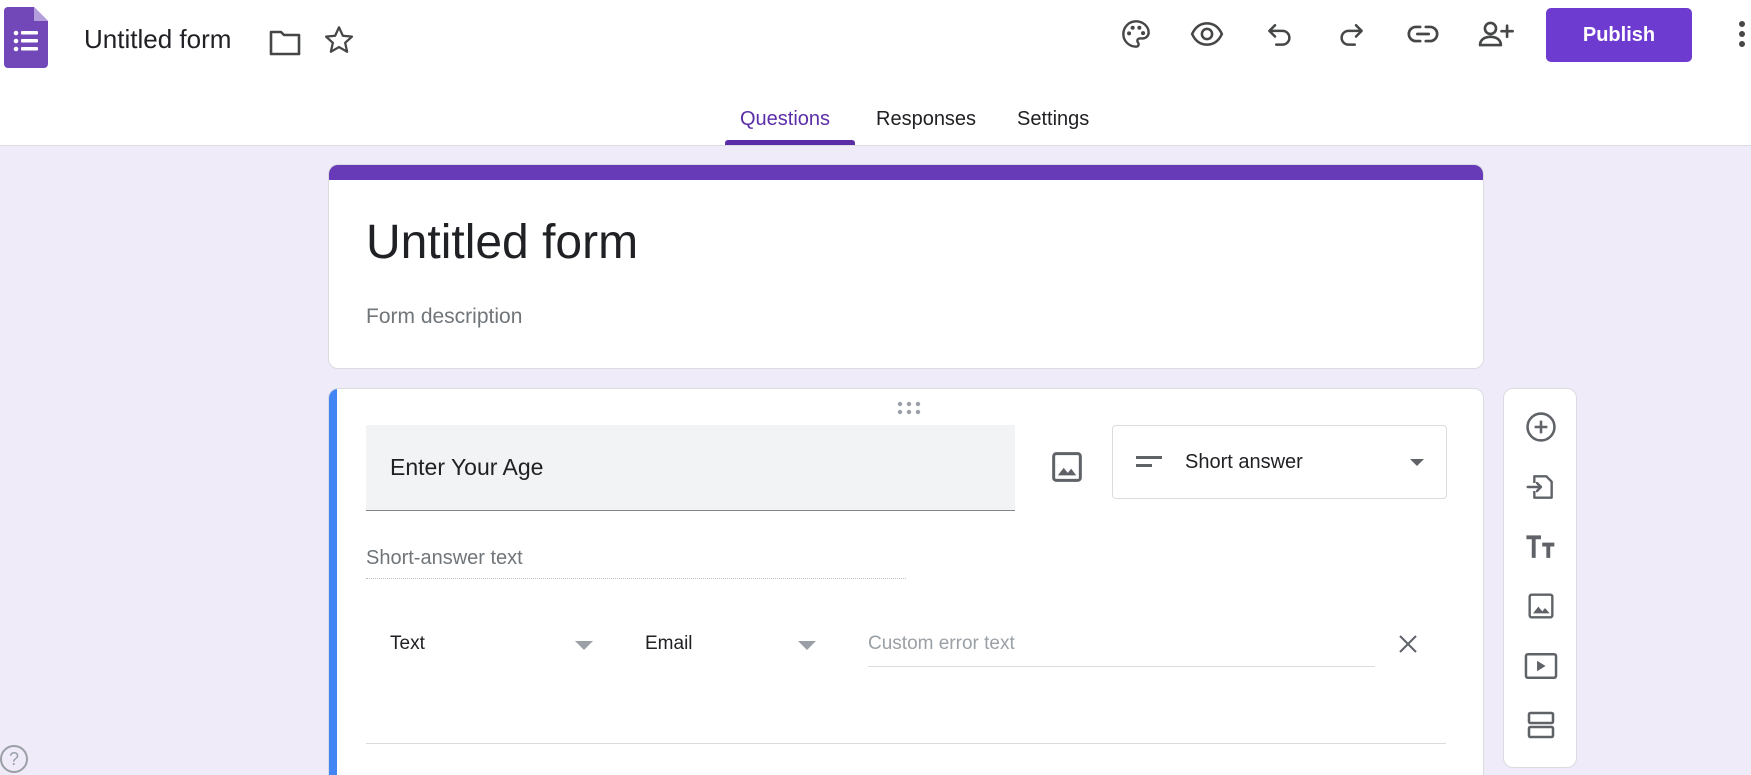 Image resolution: width=1751 pixels, height=775 pixels. Describe the element at coordinates (690, 468) in the screenshot. I see `question-title-input: Enter Your Age` at that location.